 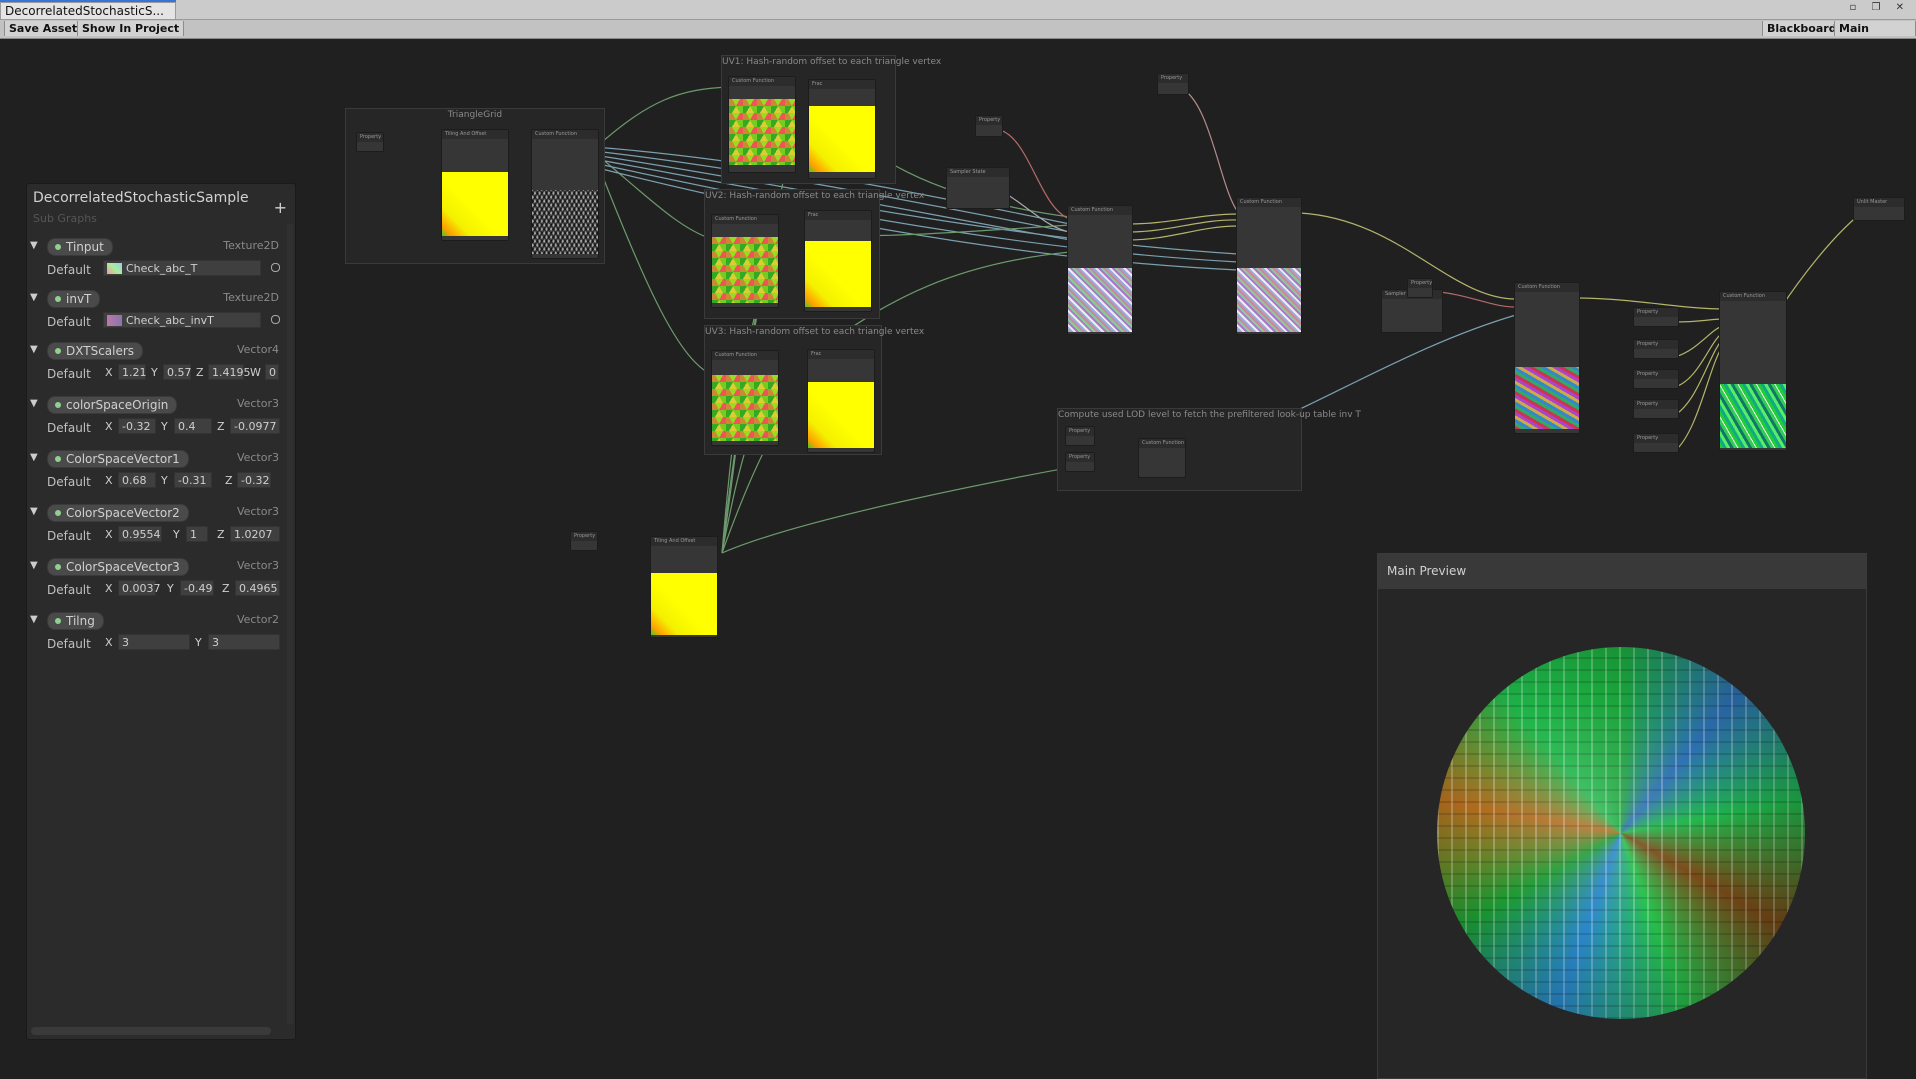 What do you see at coordinates (139, 588) in the screenshot?
I see `x-field: 0.0037` at bounding box center [139, 588].